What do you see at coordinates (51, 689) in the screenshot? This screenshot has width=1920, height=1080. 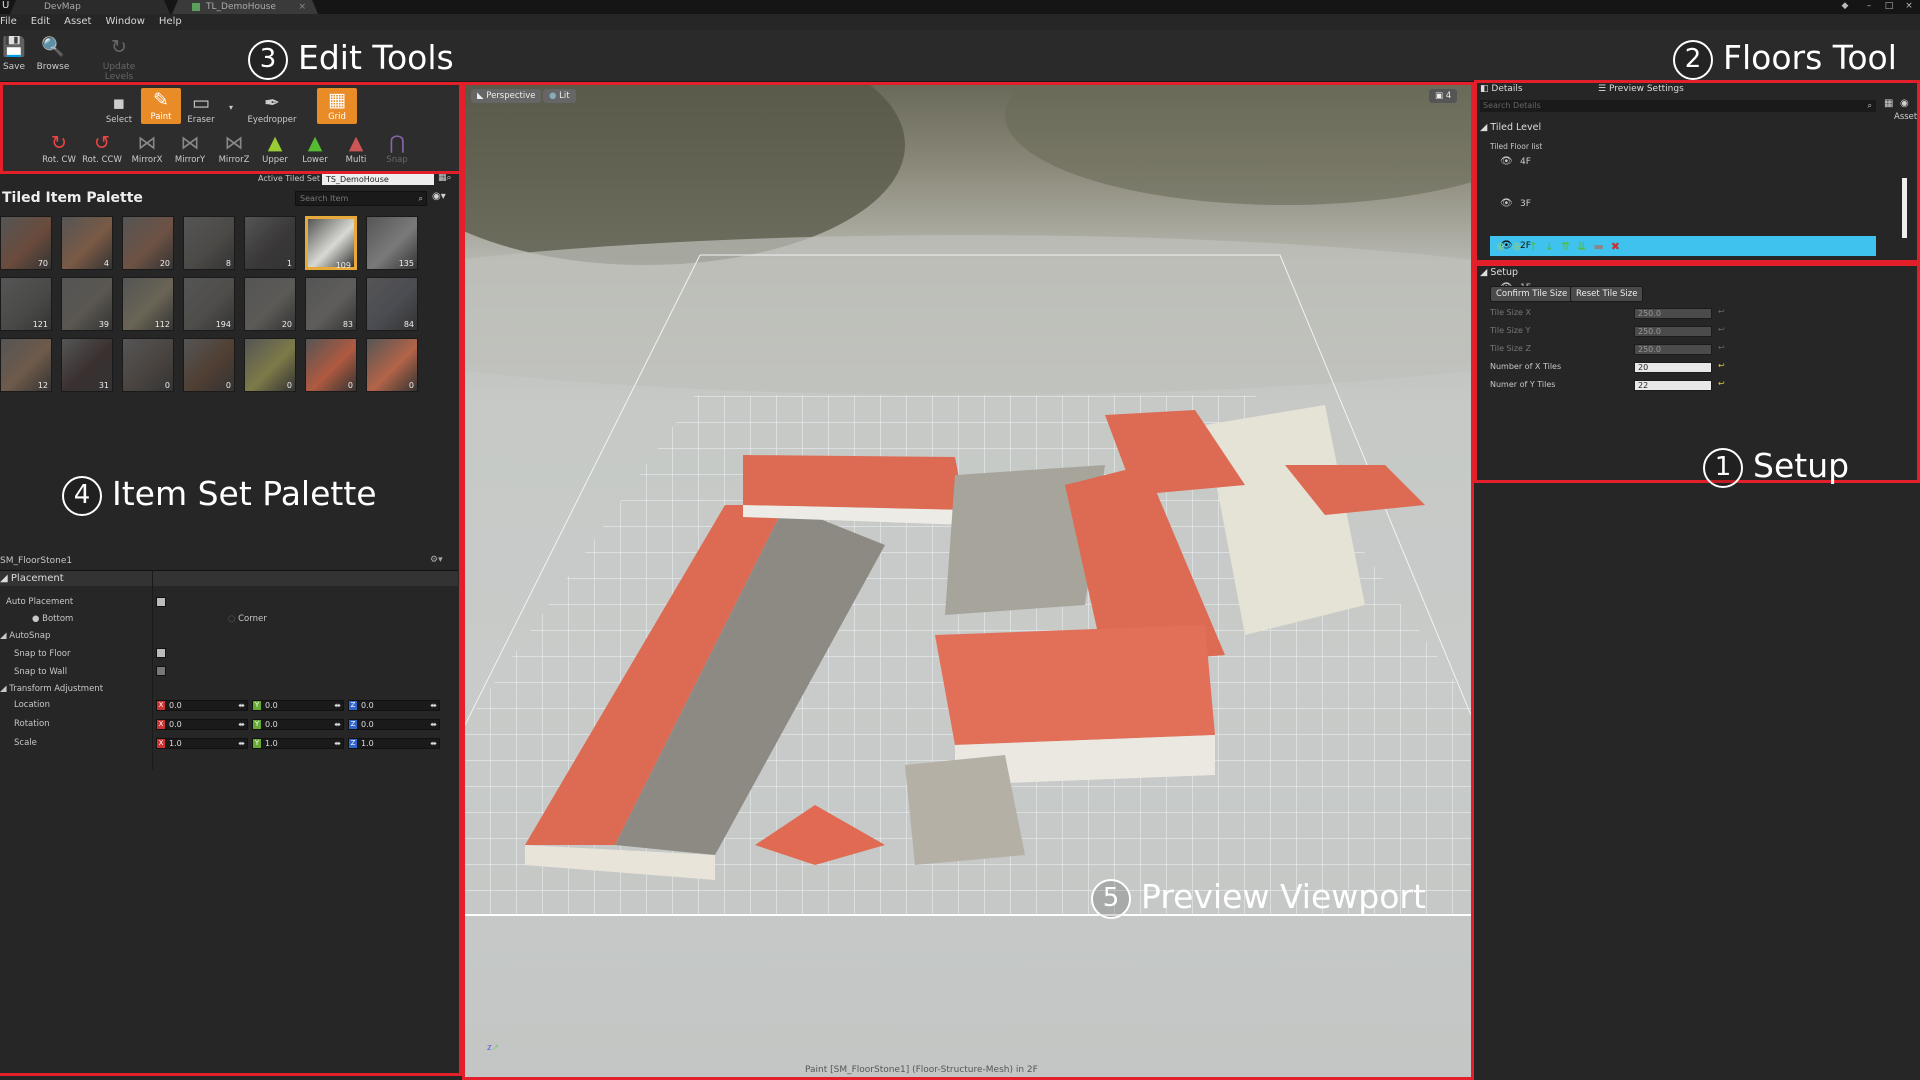 I see `transform-header: ◢ Transform Adjustment` at bounding box center [51, 689].